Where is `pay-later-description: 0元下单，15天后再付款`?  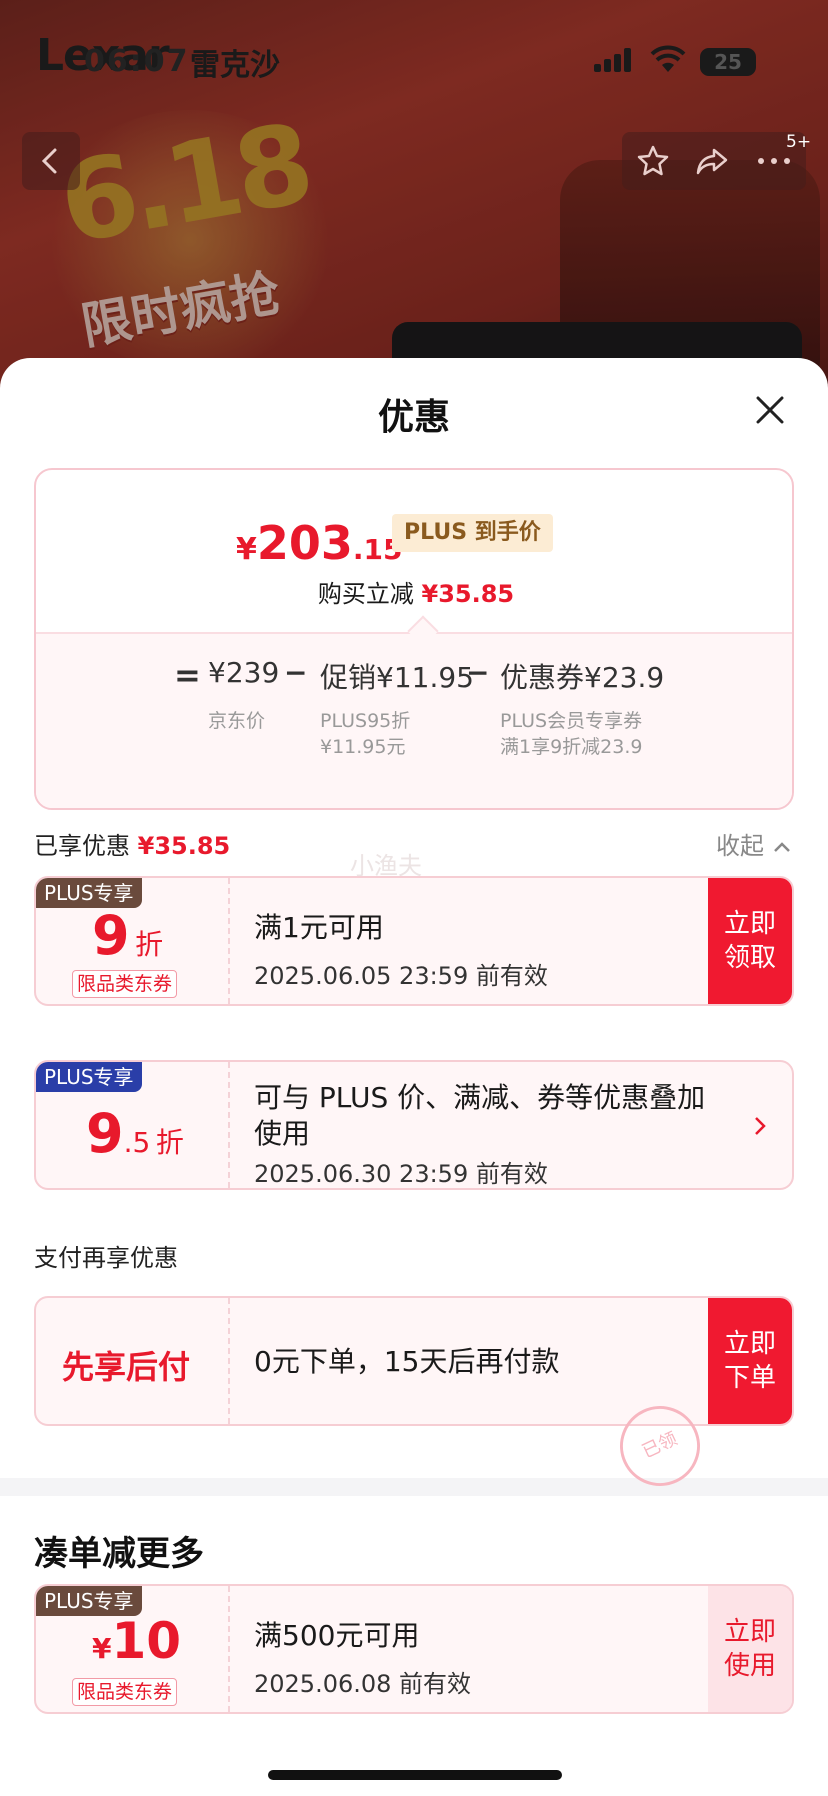
pay-later-description: 0元下单，15天后再付款 is located at coordinates (407, 1361).